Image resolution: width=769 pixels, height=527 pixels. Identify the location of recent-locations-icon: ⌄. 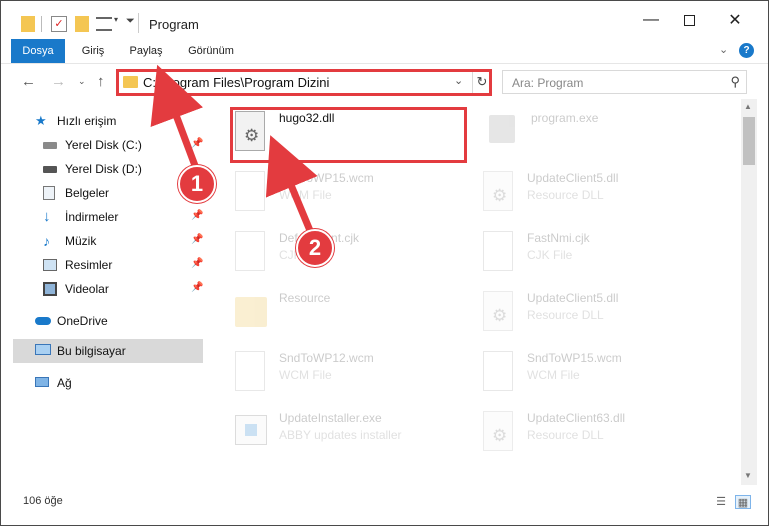
(82, 81).